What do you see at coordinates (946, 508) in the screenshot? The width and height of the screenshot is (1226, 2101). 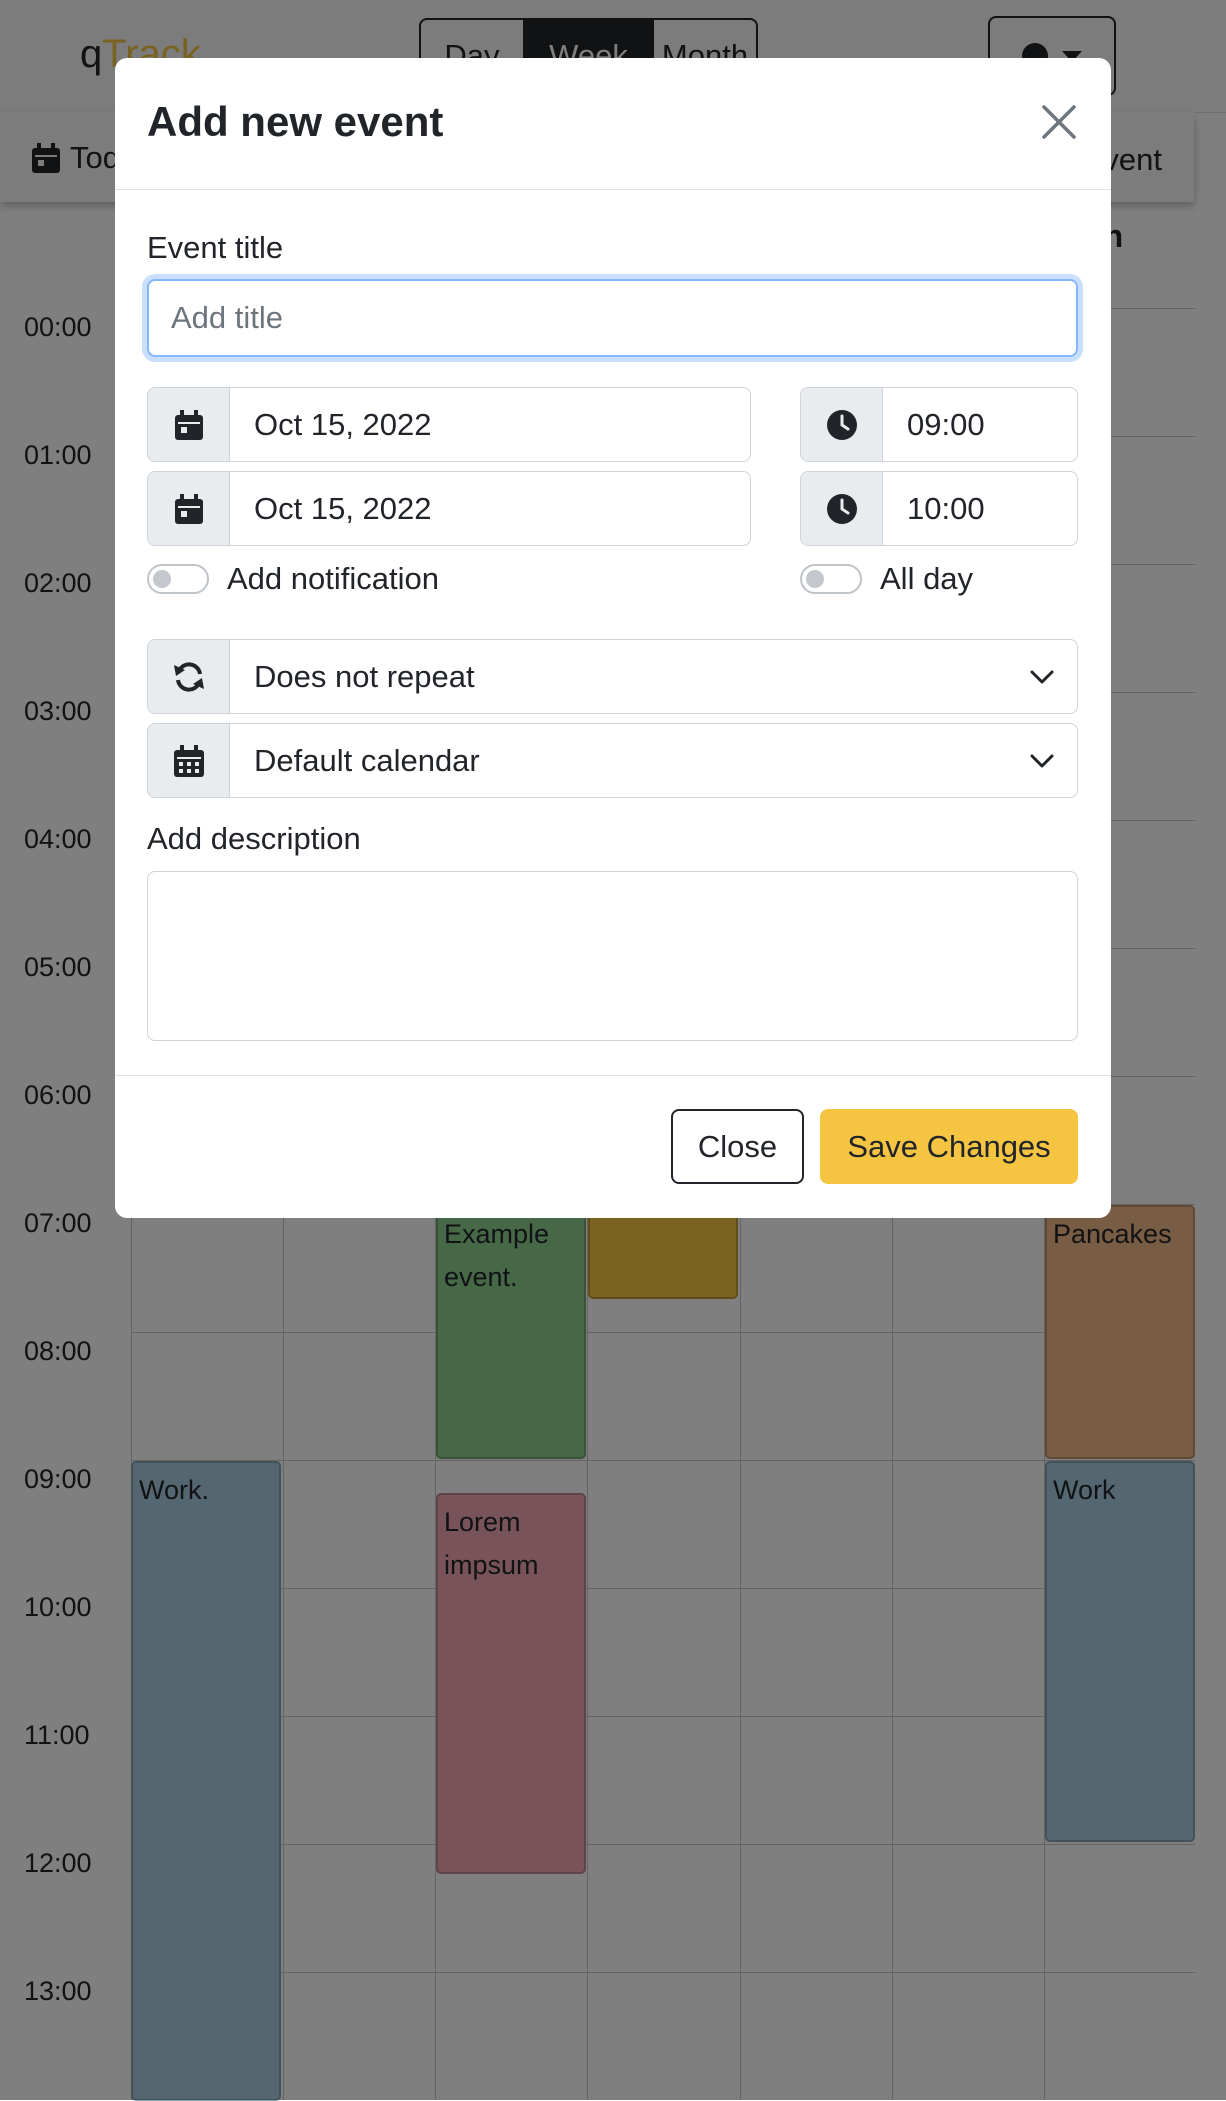 I see `end-time-value: 10:00` at bounding box center [946, 508].